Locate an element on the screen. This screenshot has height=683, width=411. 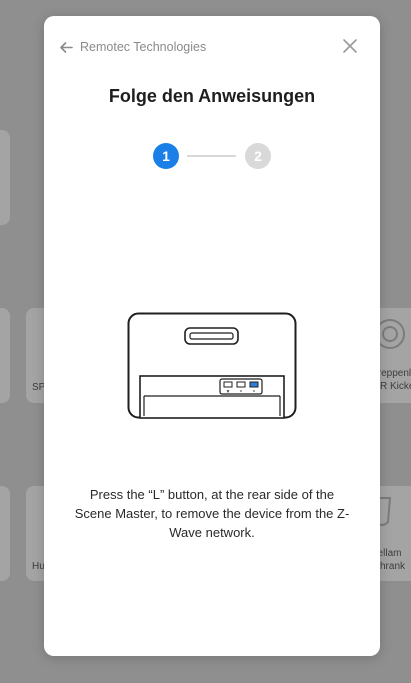
back-button: Remotec Technologies is located at coordinates (133, 47).